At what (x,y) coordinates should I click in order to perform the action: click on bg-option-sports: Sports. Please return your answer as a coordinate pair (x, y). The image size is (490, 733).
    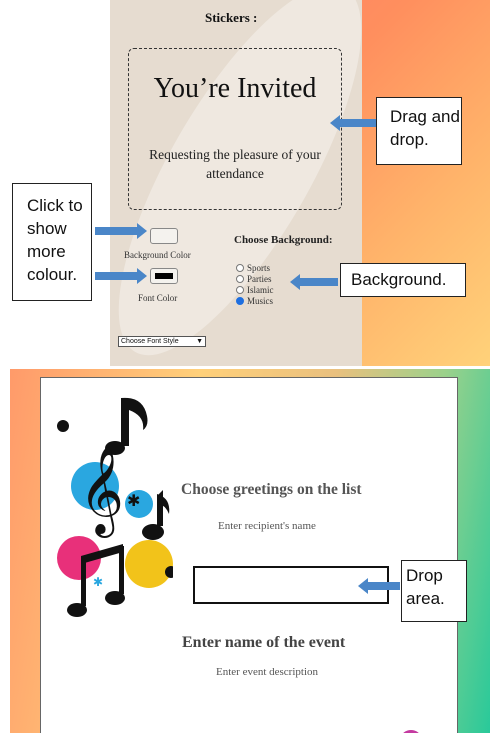
    Looking at the image, I should click on (253, 268).